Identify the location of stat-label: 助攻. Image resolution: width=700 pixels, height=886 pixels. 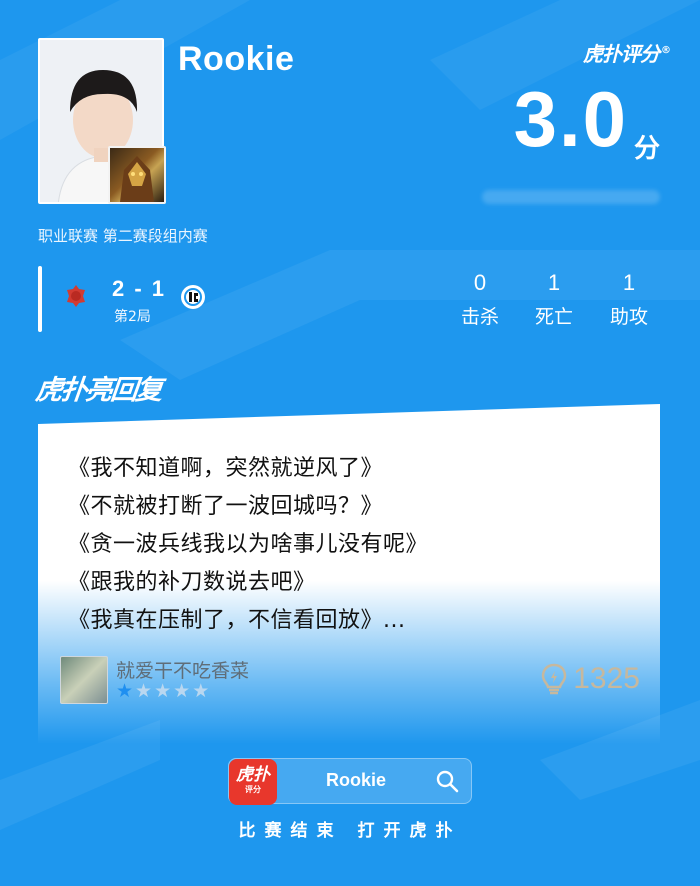
(628, 317).